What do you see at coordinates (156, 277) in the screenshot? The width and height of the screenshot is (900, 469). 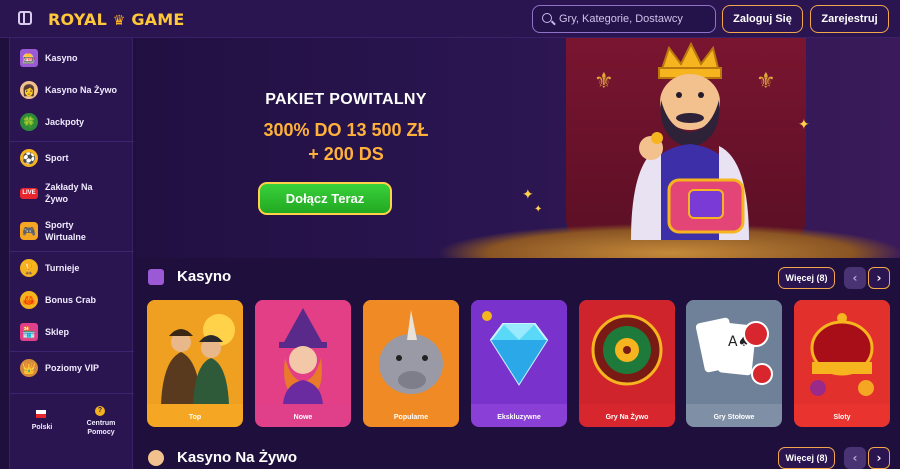 I see `slot-machine-icon` at bounding box center [156, 277].